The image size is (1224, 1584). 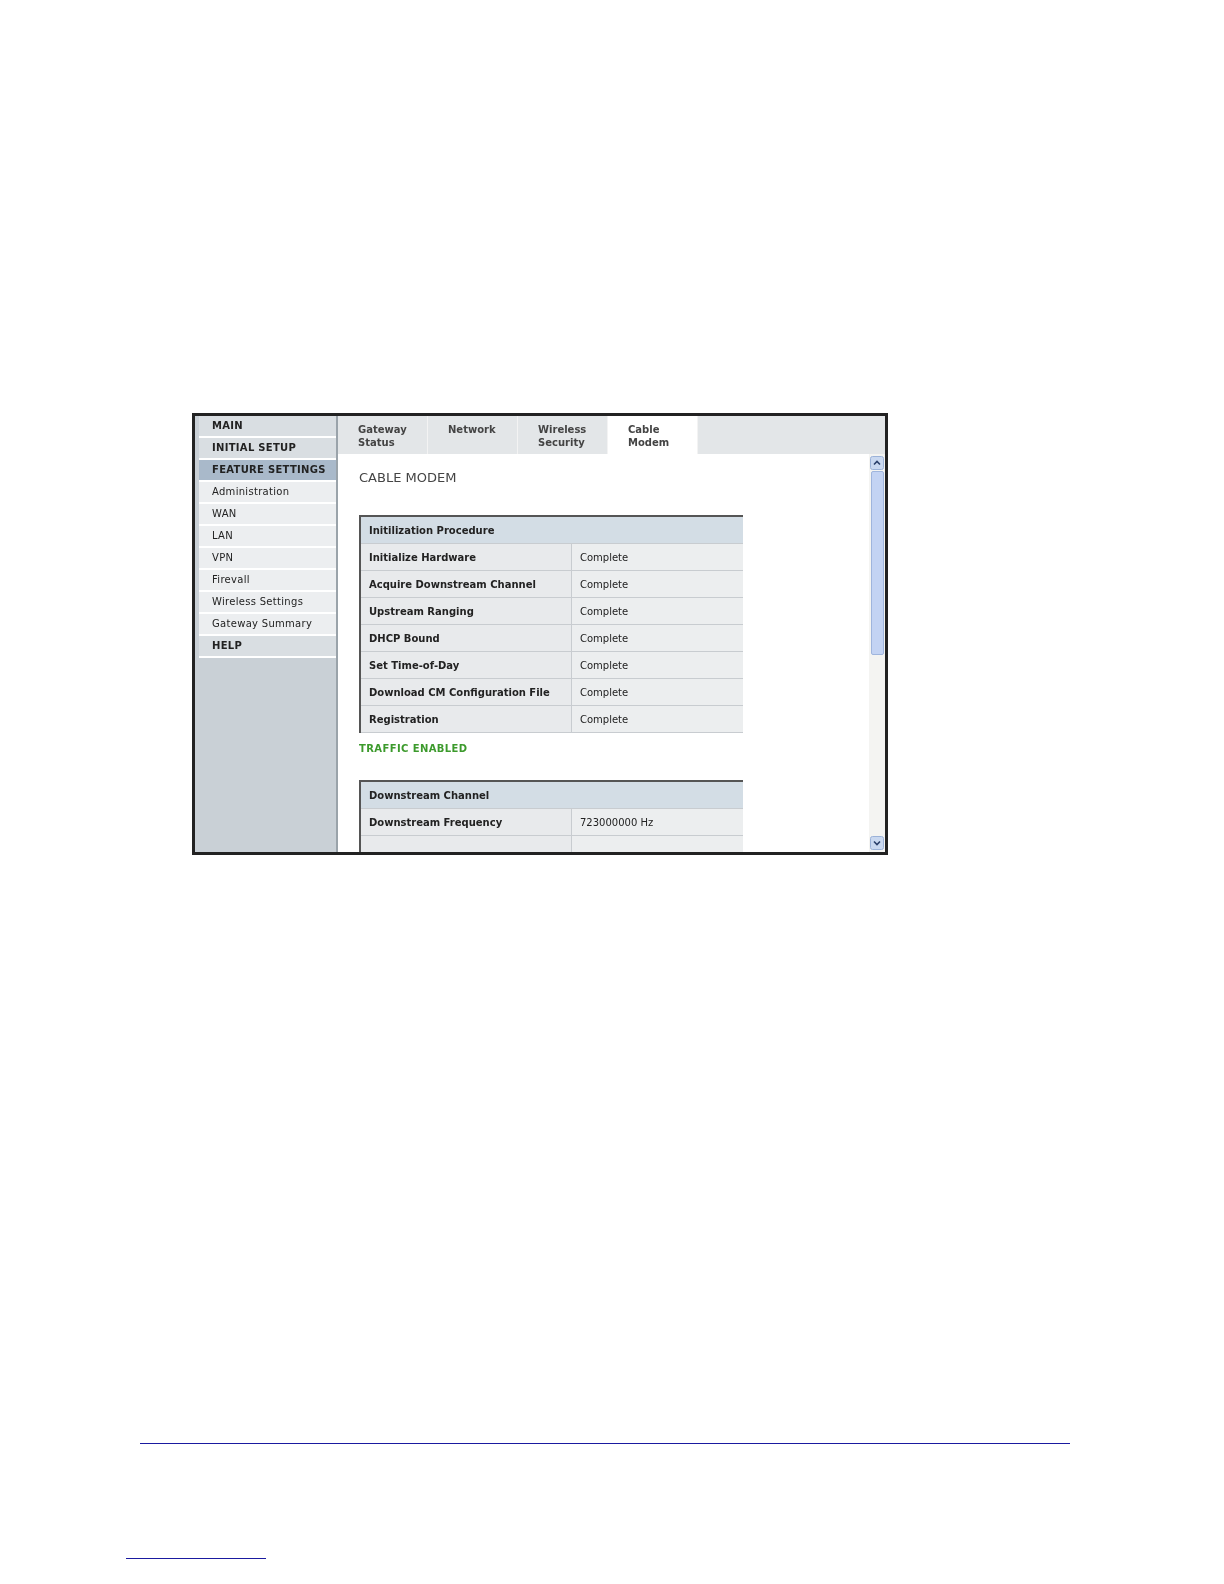 What do you see at coordinates (267, 471) in the screenshot?
I see `sidebar-item: FEATURE SETTINGS` at bounding box center [267, 471].